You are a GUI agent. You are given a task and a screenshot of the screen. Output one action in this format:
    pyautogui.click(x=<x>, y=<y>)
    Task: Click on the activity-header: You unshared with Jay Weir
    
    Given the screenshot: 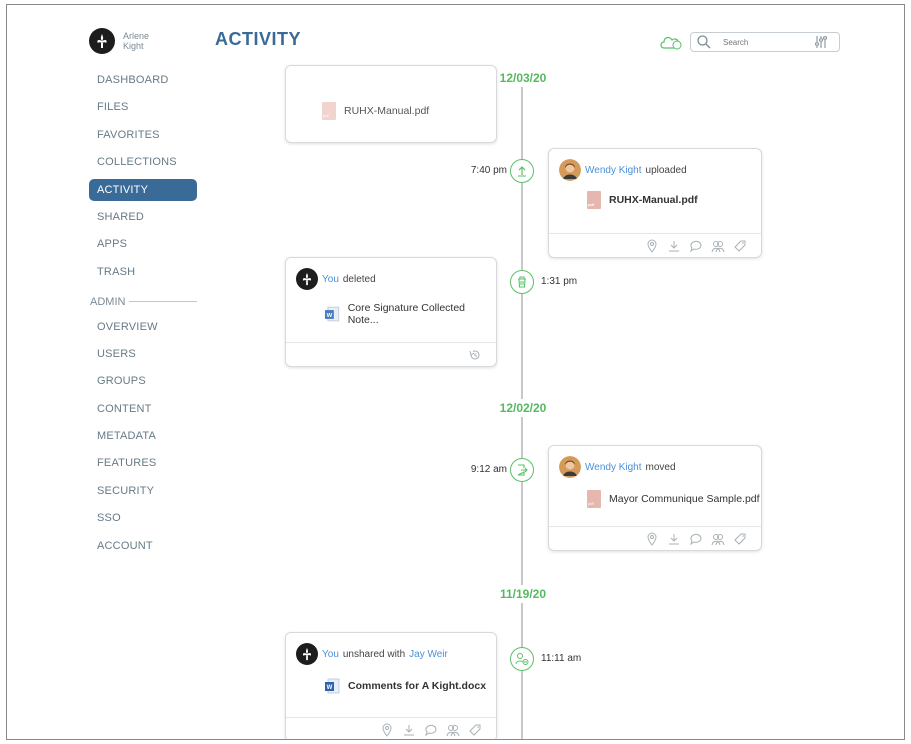 What is the action you would take?
    pyautogui.click(x=372, y=654)
    